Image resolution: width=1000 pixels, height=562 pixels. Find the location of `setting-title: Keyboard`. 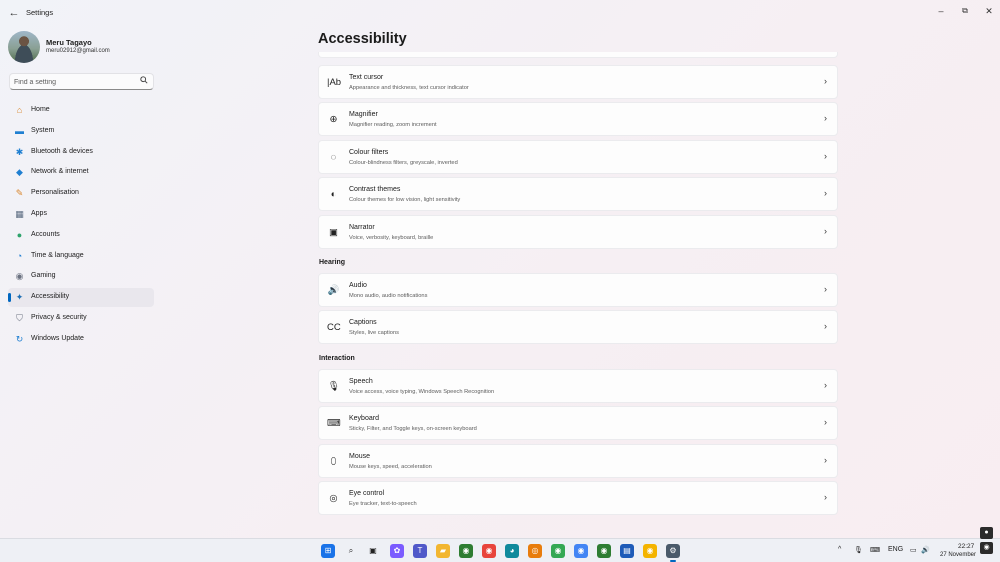

setting-title: Keyboard is located at coordinates (364, 418).